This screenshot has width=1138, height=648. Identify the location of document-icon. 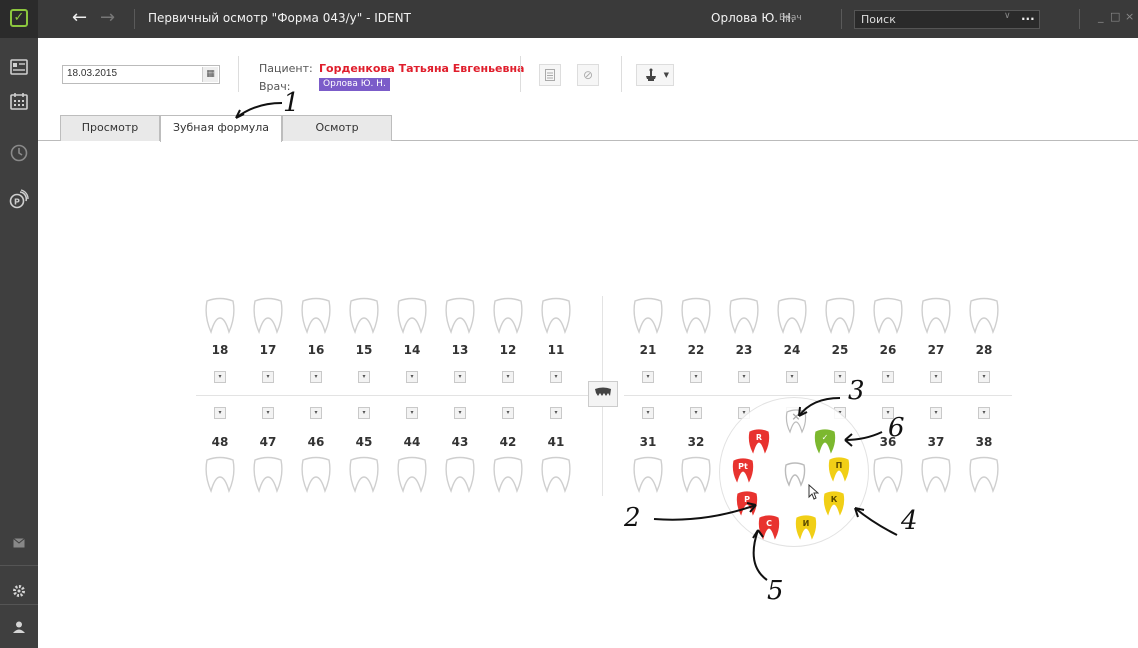
(550, 75).